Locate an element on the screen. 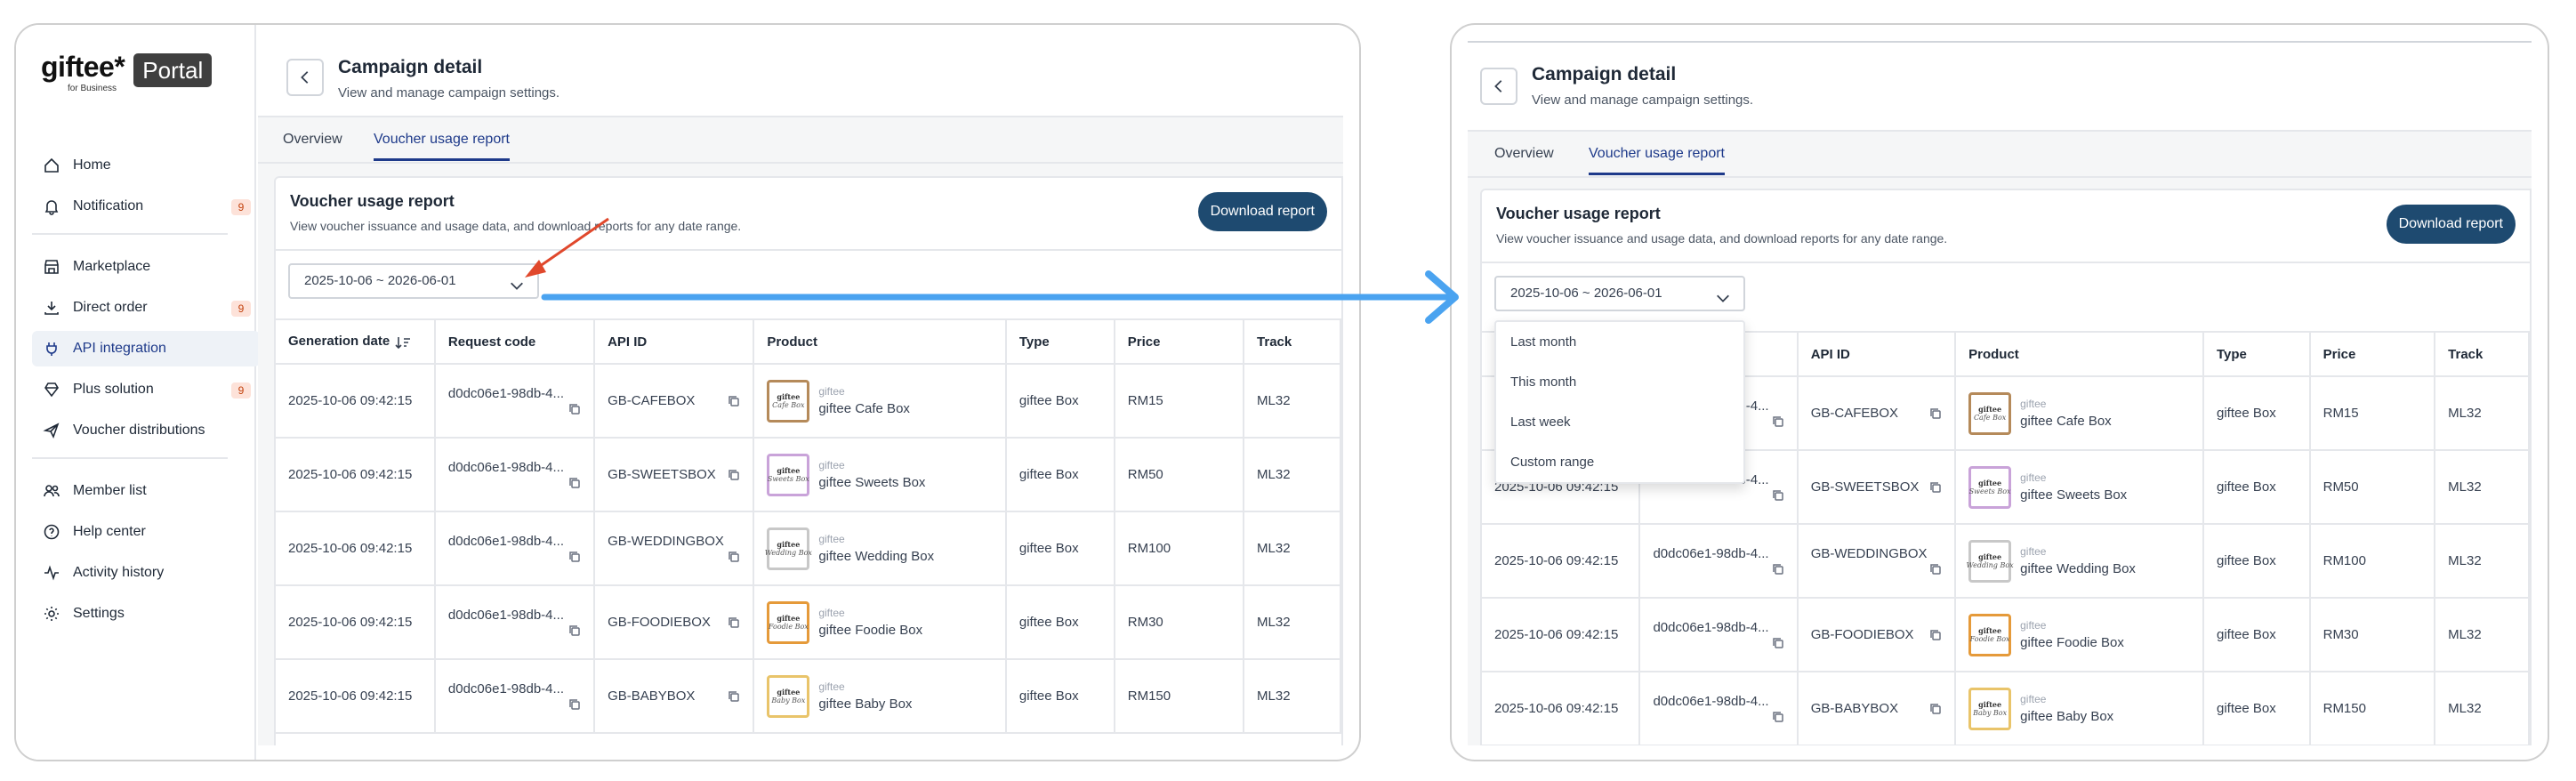 This screenshot has width=2576, height=781. page-subtitle: View and manage campaign settings. is located at coordinates (1643, 100).